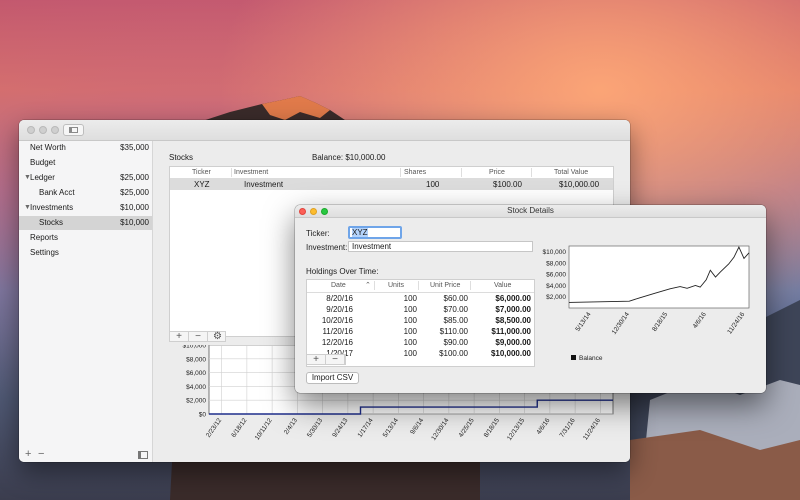 The image size is (800, 500). What do you see at coordinates (591, 358) in the screenshot?
I see `legend-label: Balance` at bounding box center [591, 358].